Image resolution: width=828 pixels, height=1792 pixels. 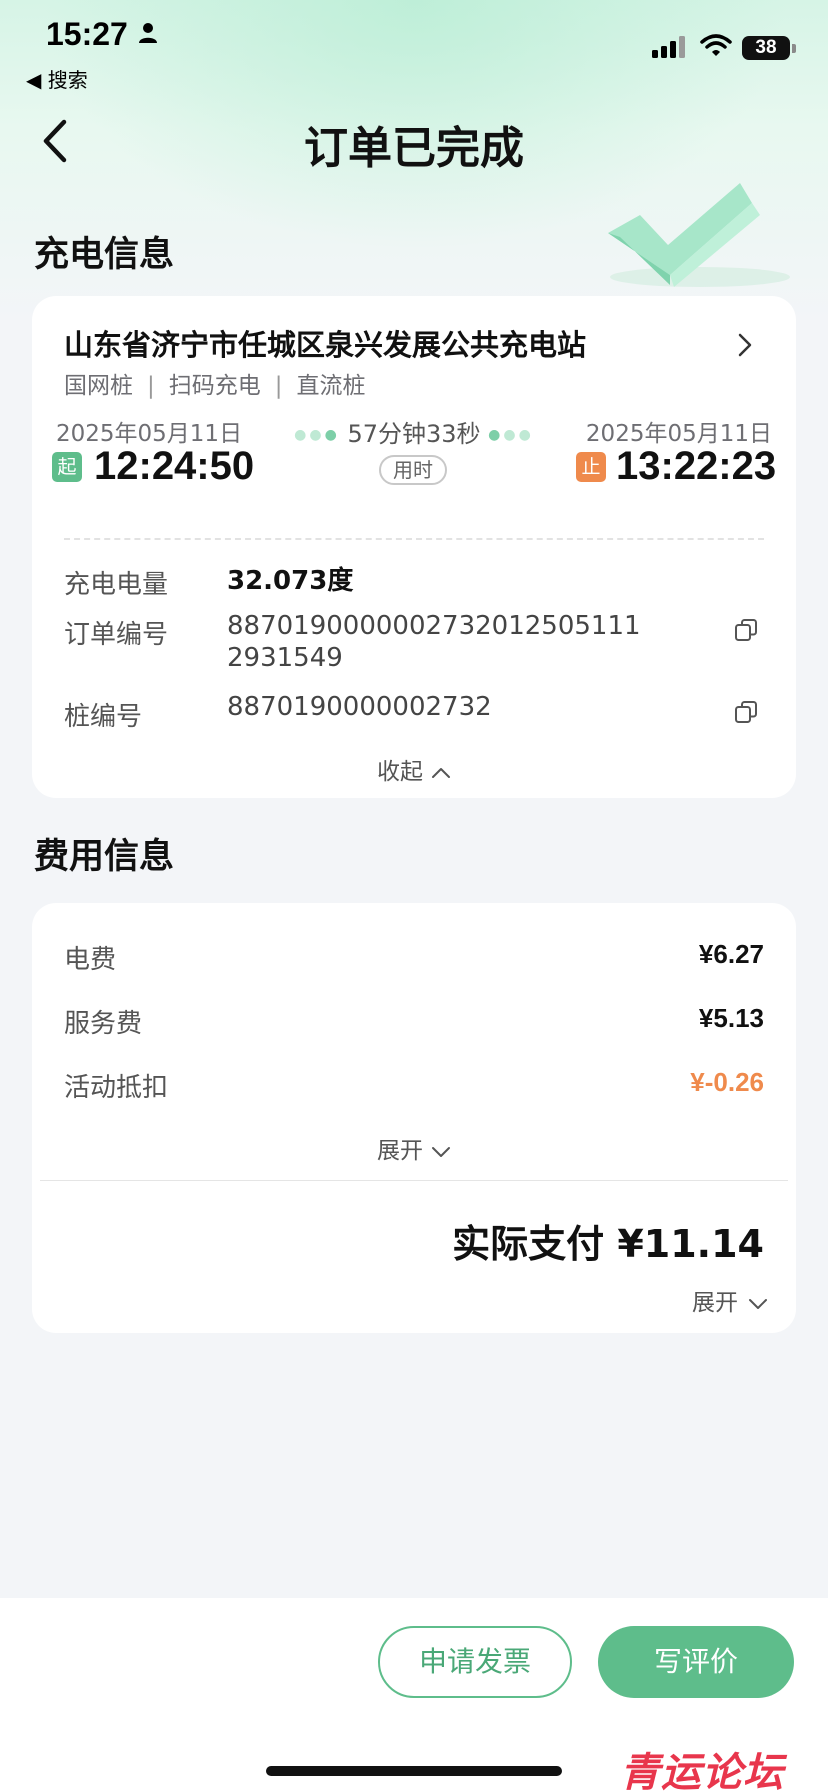 What do you see at coordinates (116, 585) in the screenshot?
I see `energy-label: 充电电量` at bounding box center [116, 585].